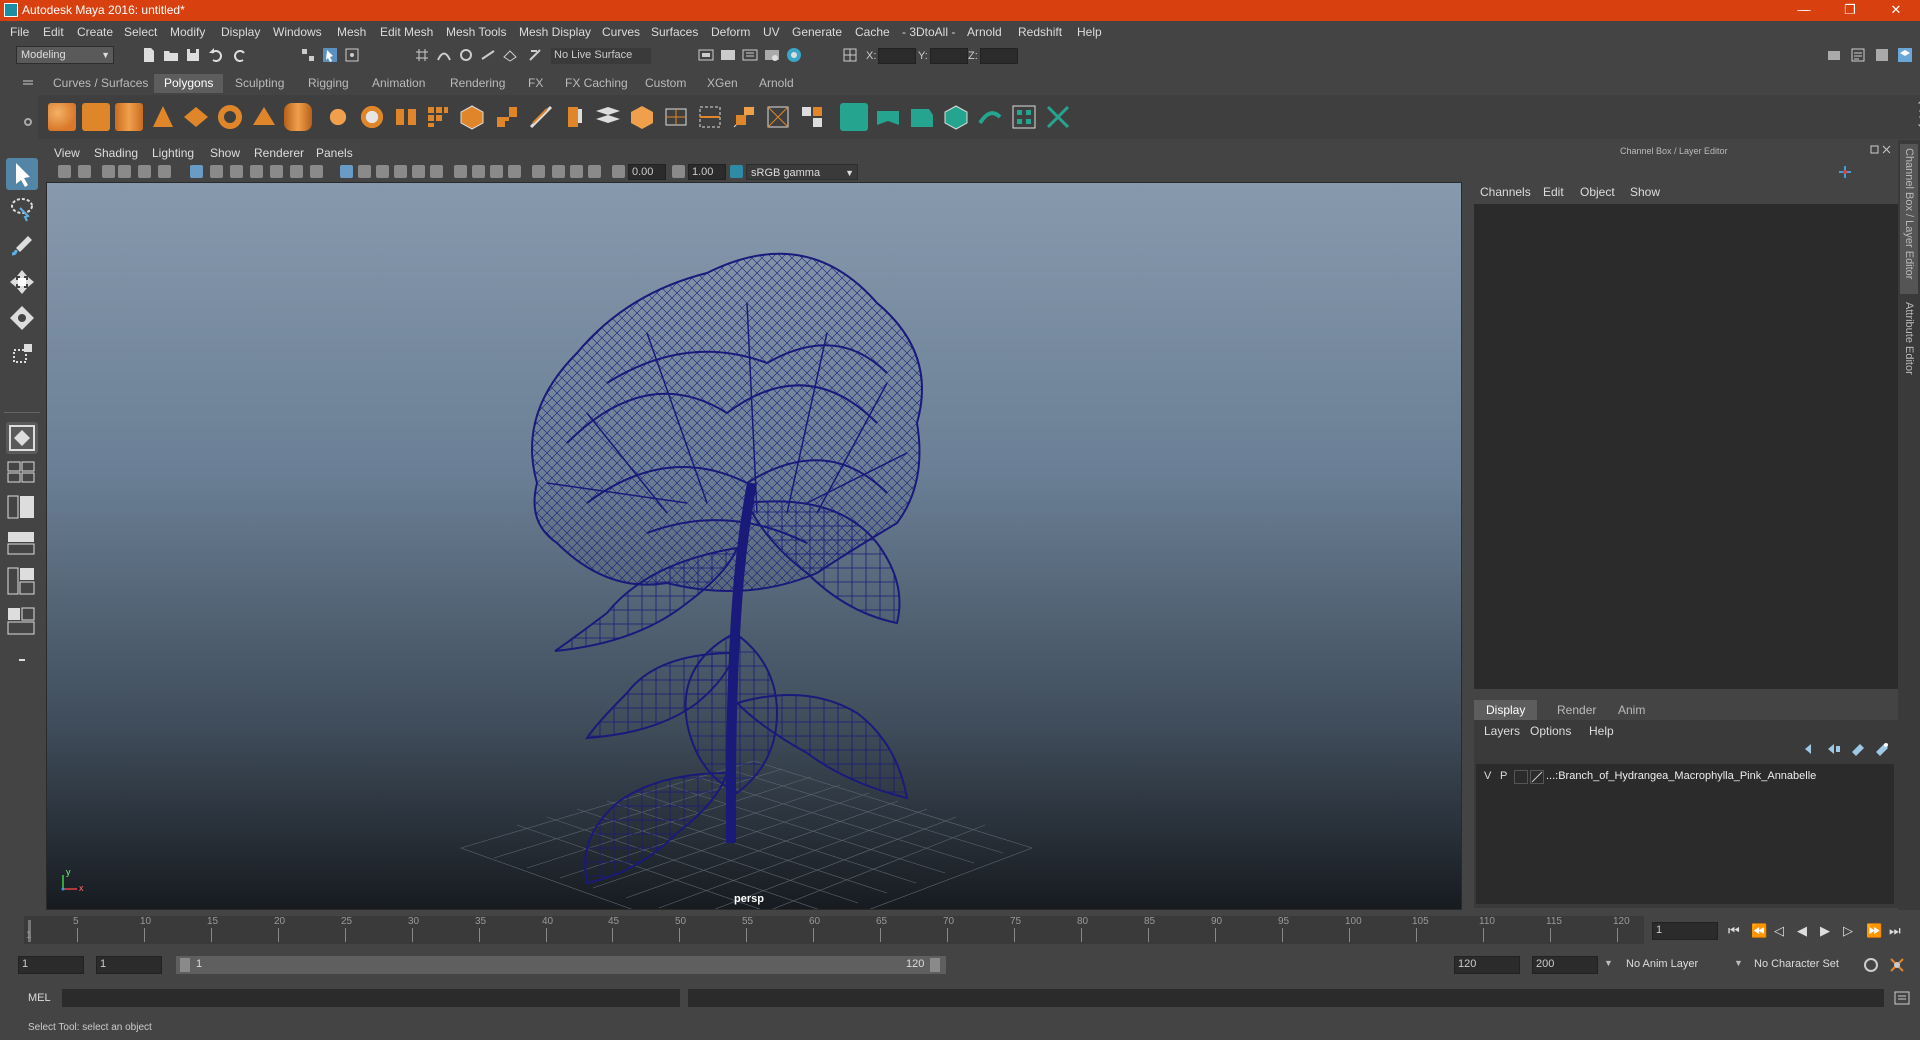 The width and height of the screenshot is (1920, 1040). Describe the element at coordinates (1811, 749) in the screenshot. I see `move-layer-up-icon` at that location.